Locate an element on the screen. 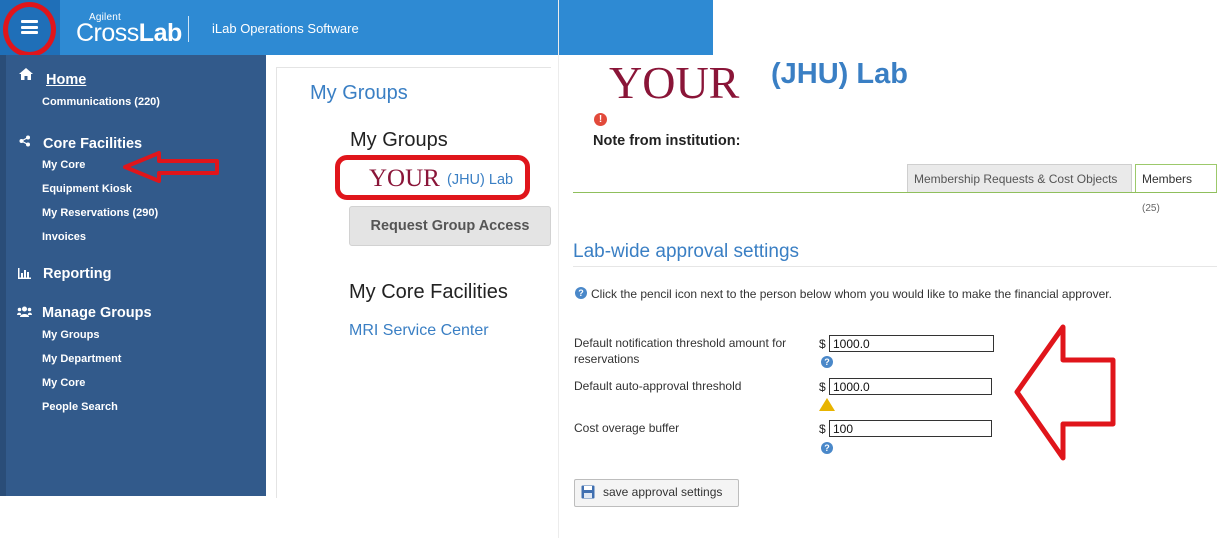 This screenshot has width=1217, height=538. sidebar-item-my-core-2: My Core is located at coordinates (63, 383).